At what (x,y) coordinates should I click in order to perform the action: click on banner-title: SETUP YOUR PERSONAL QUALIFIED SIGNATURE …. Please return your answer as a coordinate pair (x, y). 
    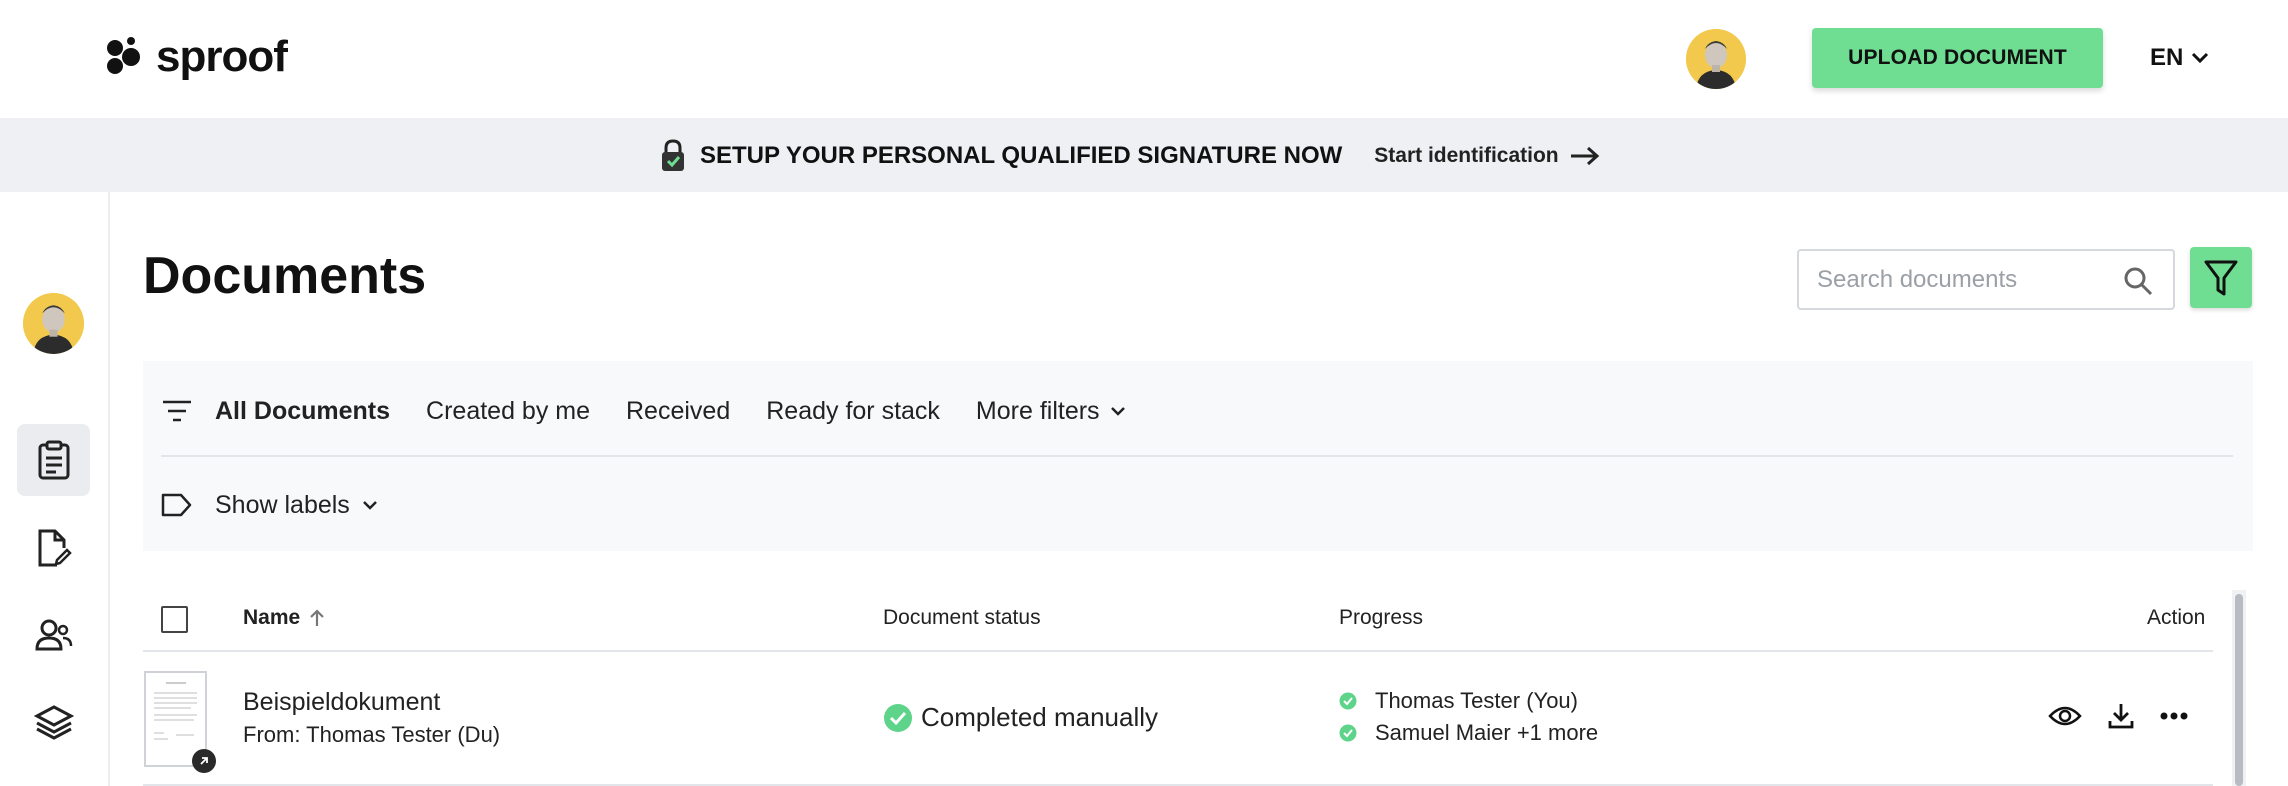
    Looking at the image, I should click on (1021, 155).